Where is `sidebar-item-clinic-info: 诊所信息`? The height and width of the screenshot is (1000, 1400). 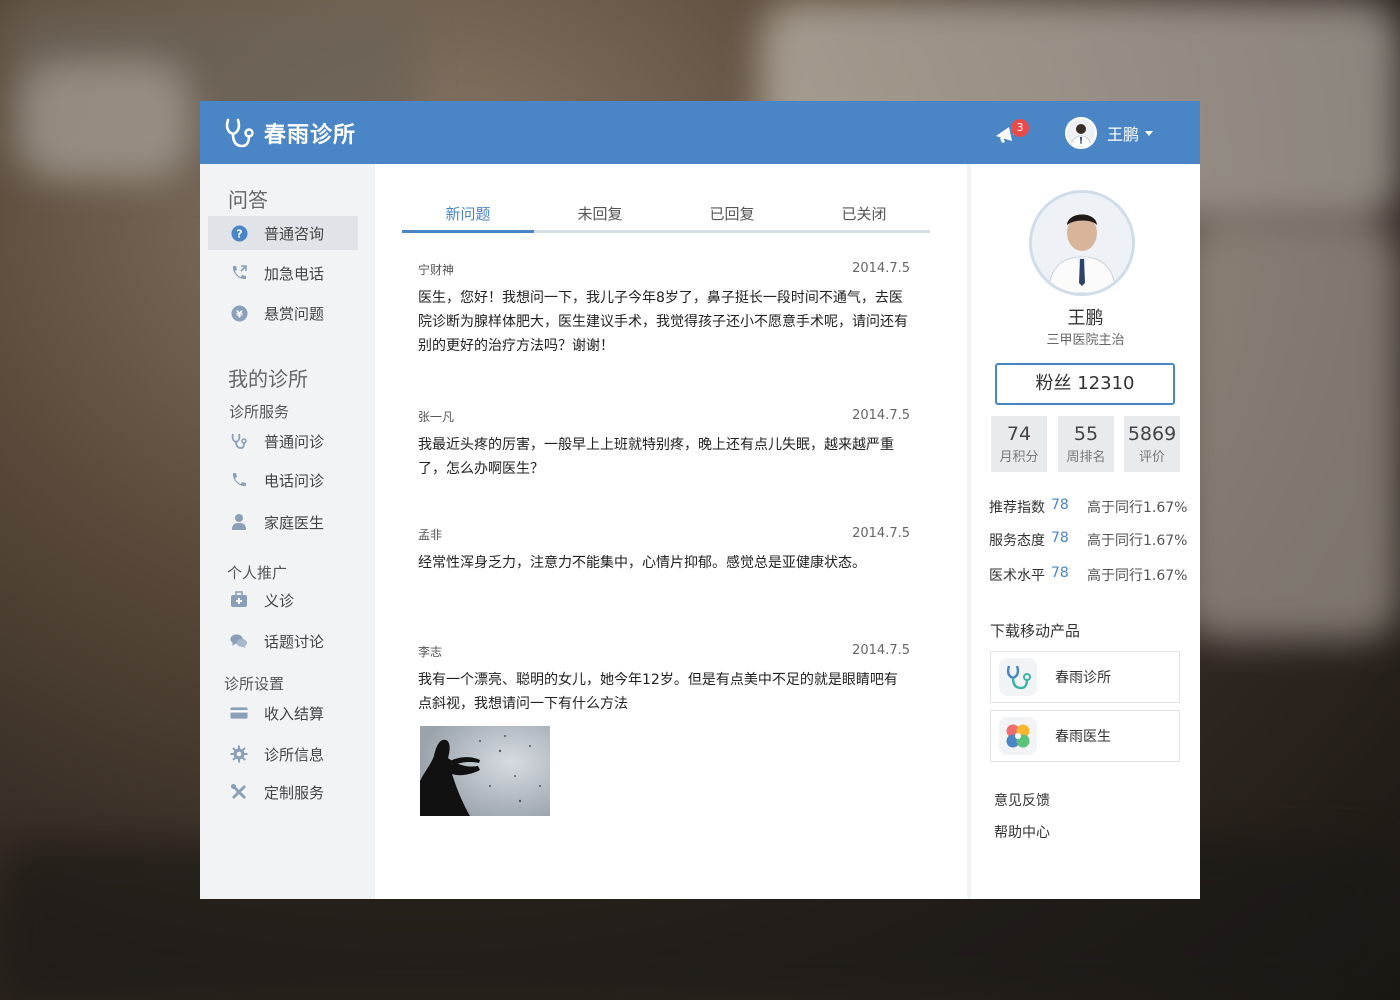 sidebar-item-clinic-info: 诊所信息 is located at coordinates (283, 754).